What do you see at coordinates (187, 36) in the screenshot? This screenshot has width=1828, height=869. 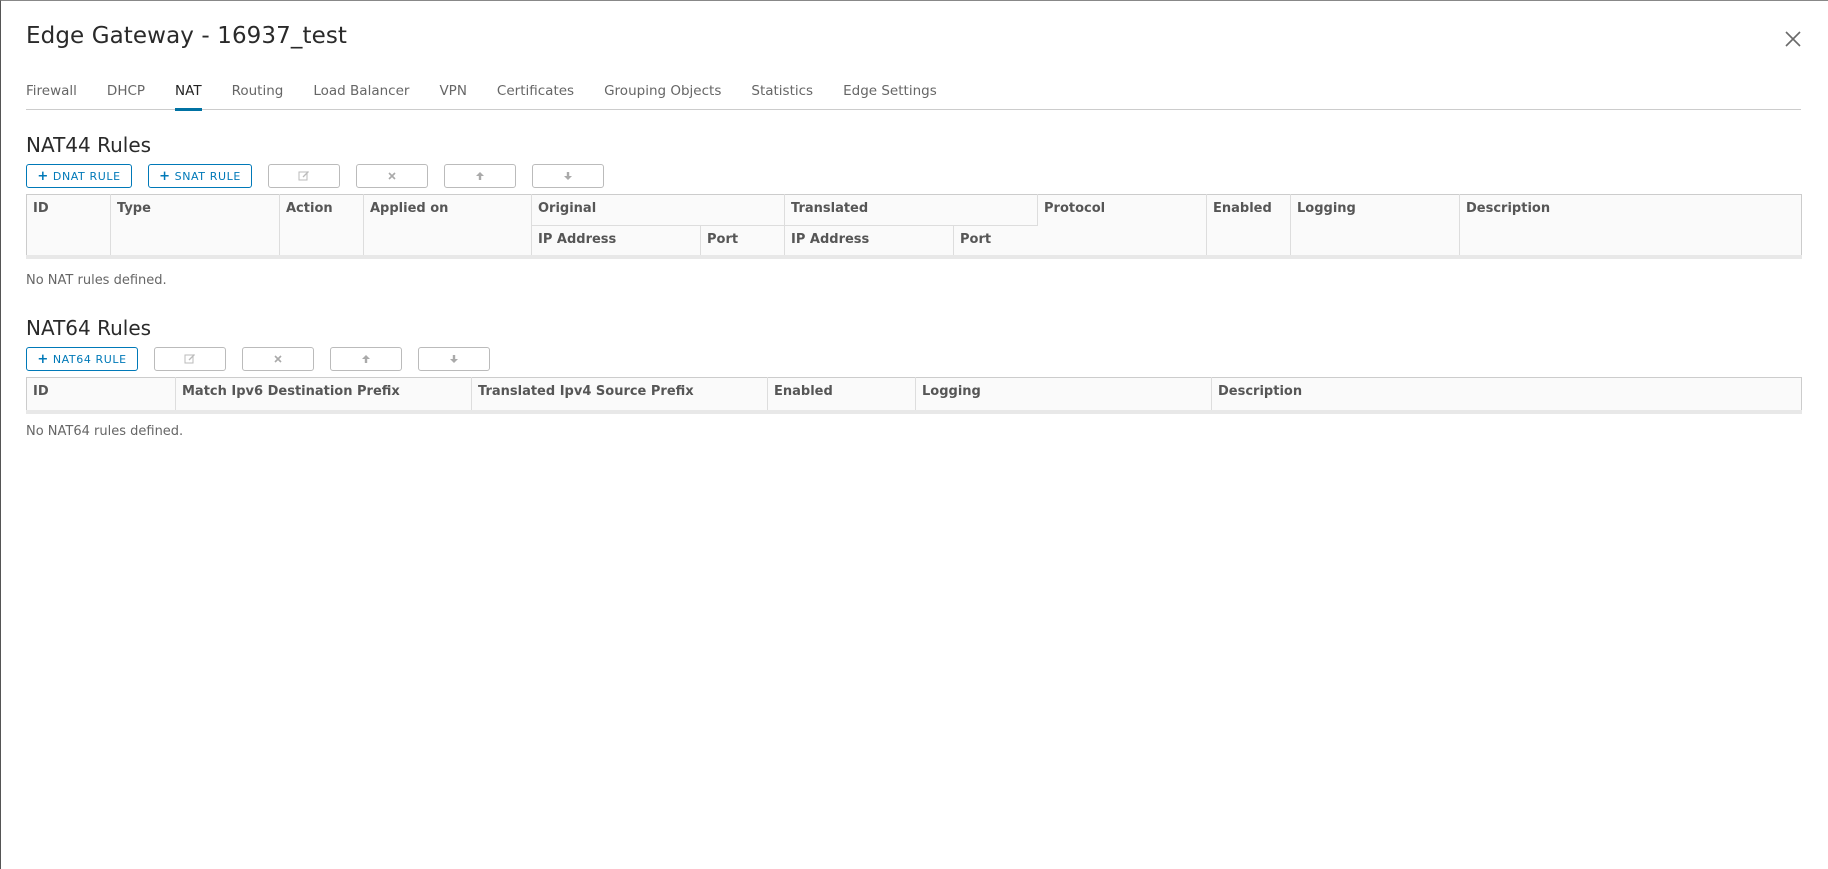 I see `dialog-title: Edge Gateway - 16937_test` at bounding box center [187, 36].